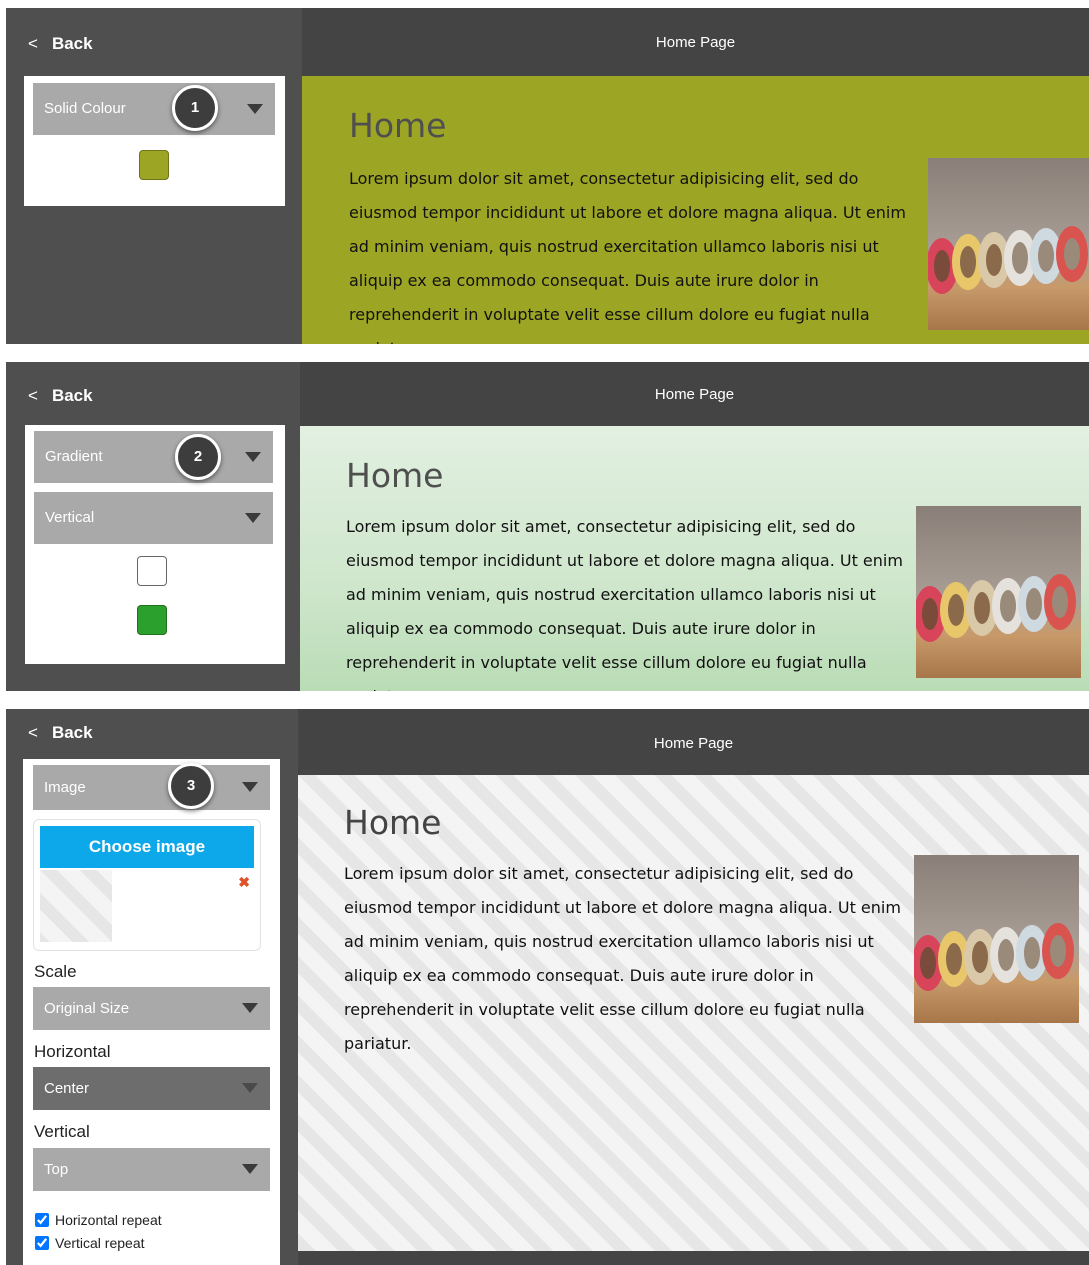 Image resolution: width=1089 pixels, height=1265 pixels. Describe the element at coordinates (147, 847) in the screenshot. I see `choose-image-button: Choose image` at that location.